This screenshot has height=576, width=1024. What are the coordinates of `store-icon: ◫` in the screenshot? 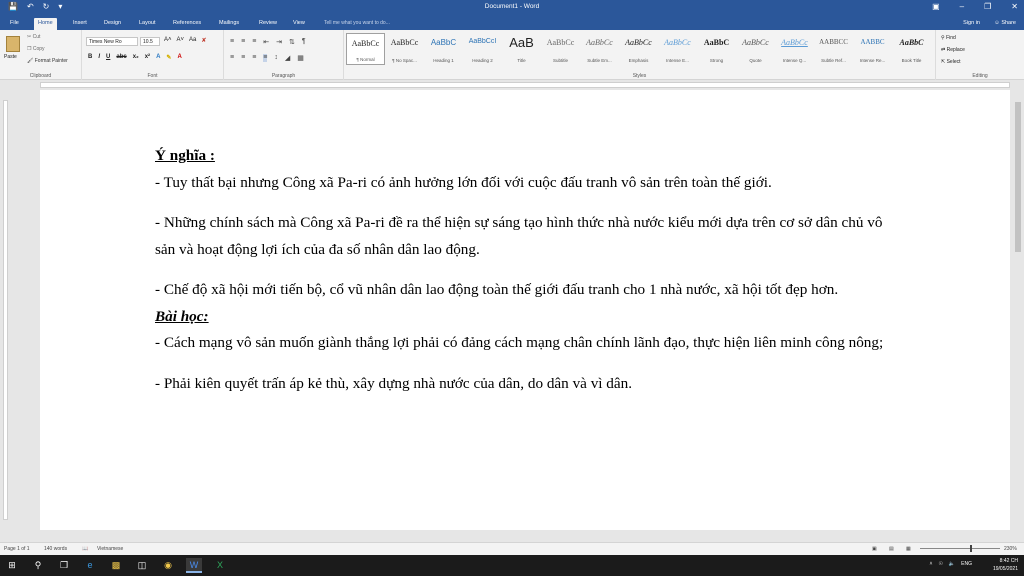 It's located at (142, 565).